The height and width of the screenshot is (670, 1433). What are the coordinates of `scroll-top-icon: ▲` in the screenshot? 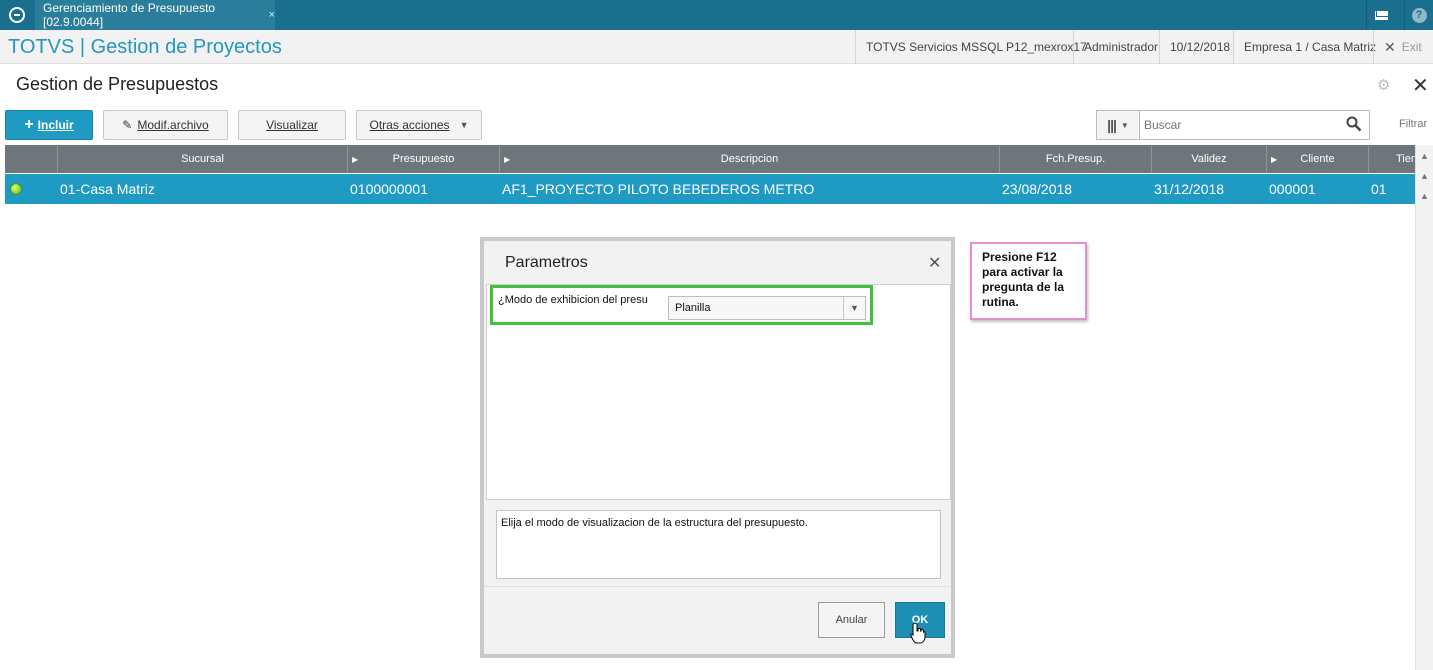 It's located at (1424, 156).